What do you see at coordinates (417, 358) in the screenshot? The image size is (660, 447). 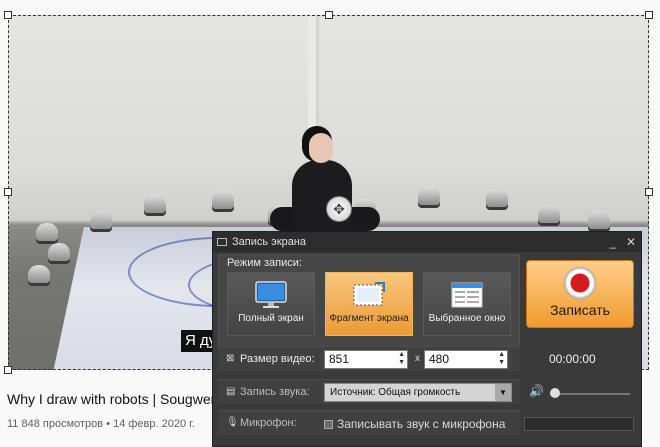 I see `times-sign: x` at bounding box center [417, 358].